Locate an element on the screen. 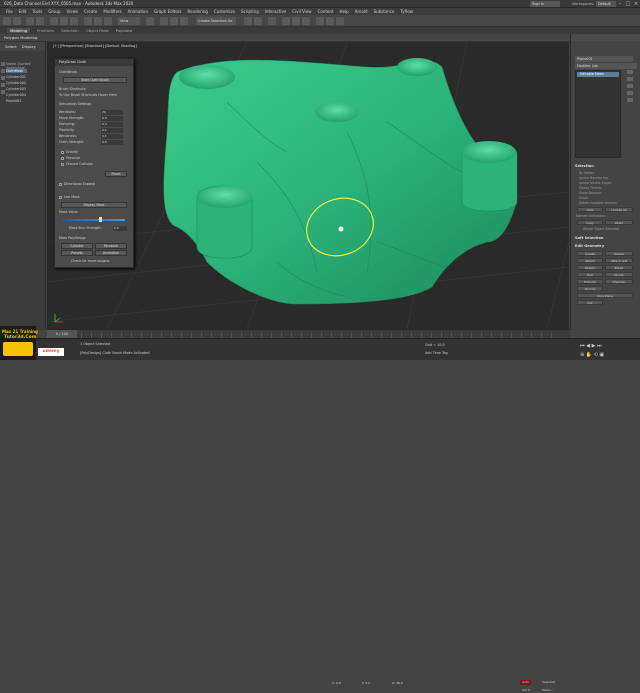 Image resolution: width=640 pixels, height=693 pixels. select-object-icon is located at coordinates (54, 21).